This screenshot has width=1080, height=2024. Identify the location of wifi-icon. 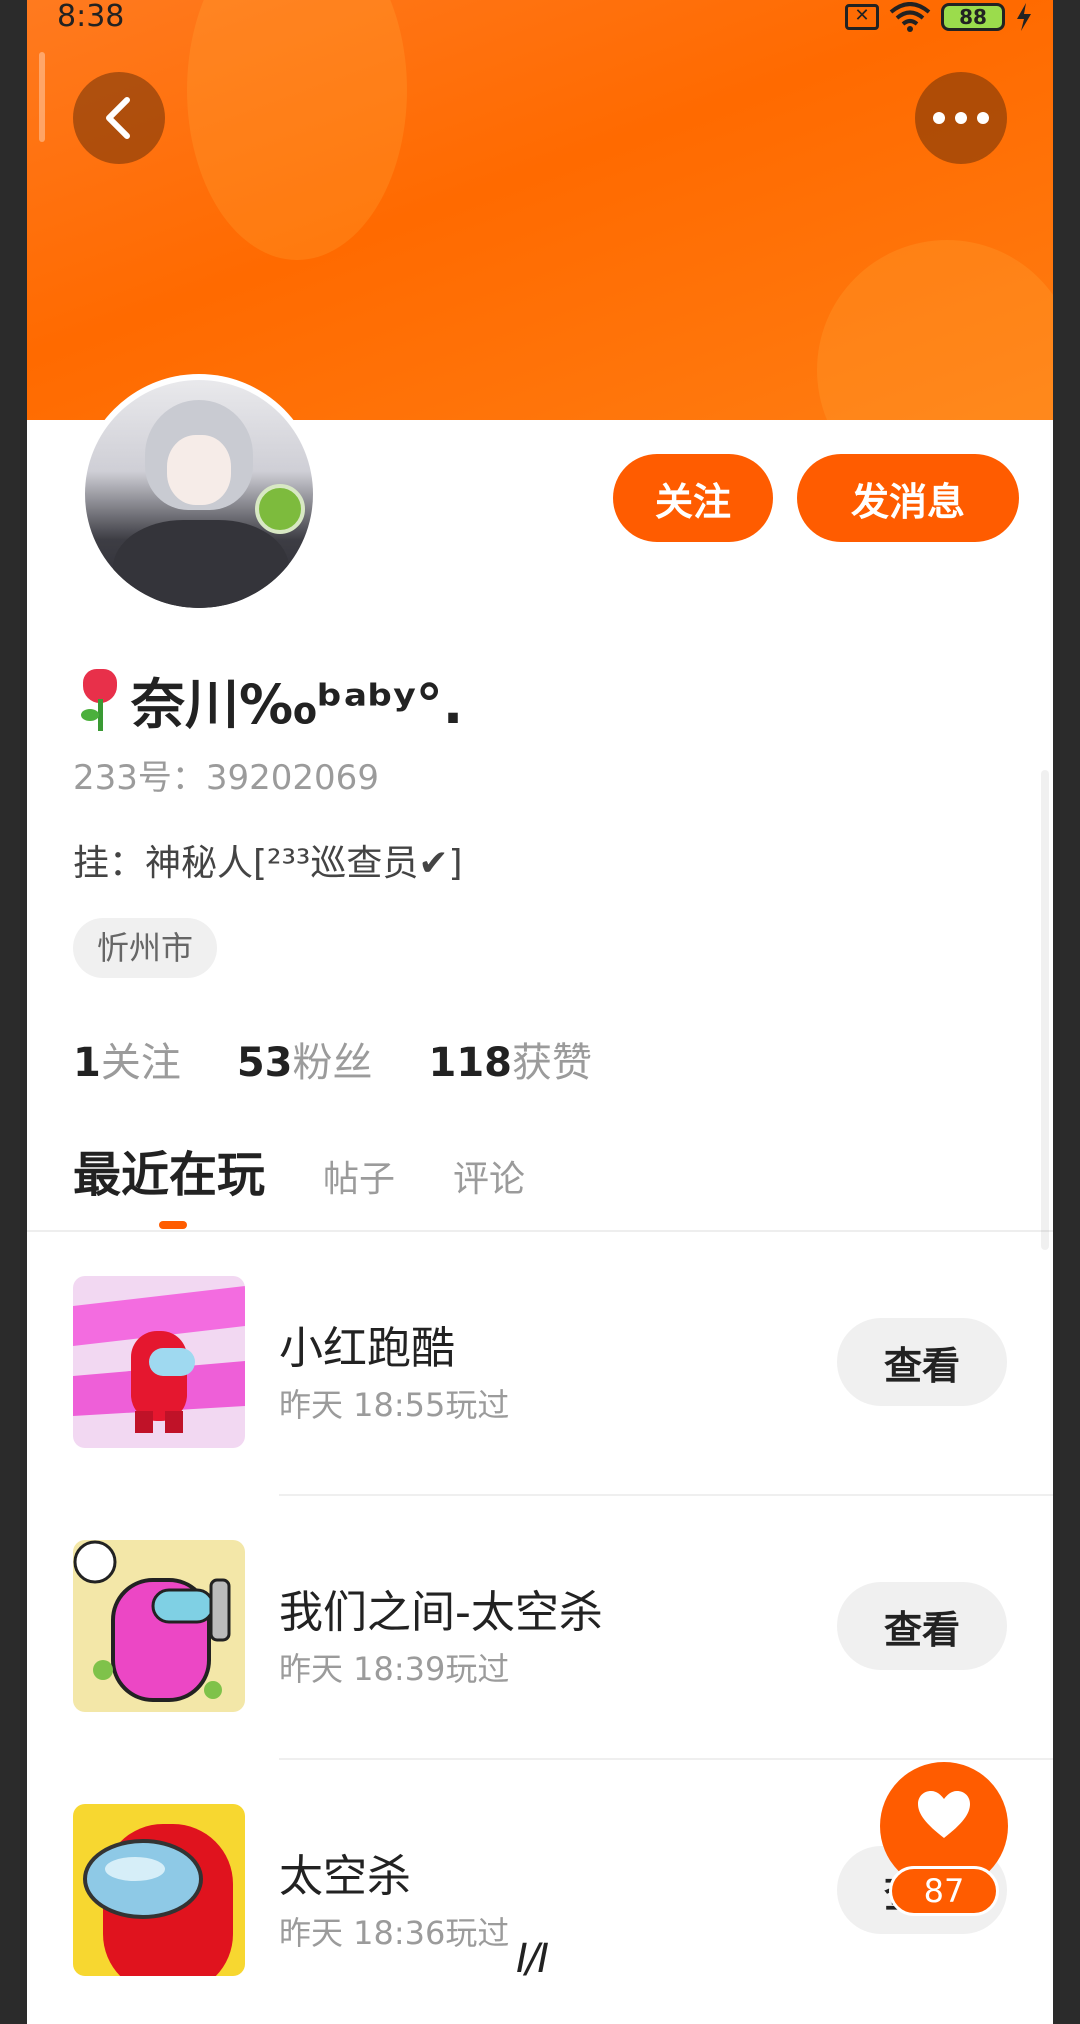
(910, 17).